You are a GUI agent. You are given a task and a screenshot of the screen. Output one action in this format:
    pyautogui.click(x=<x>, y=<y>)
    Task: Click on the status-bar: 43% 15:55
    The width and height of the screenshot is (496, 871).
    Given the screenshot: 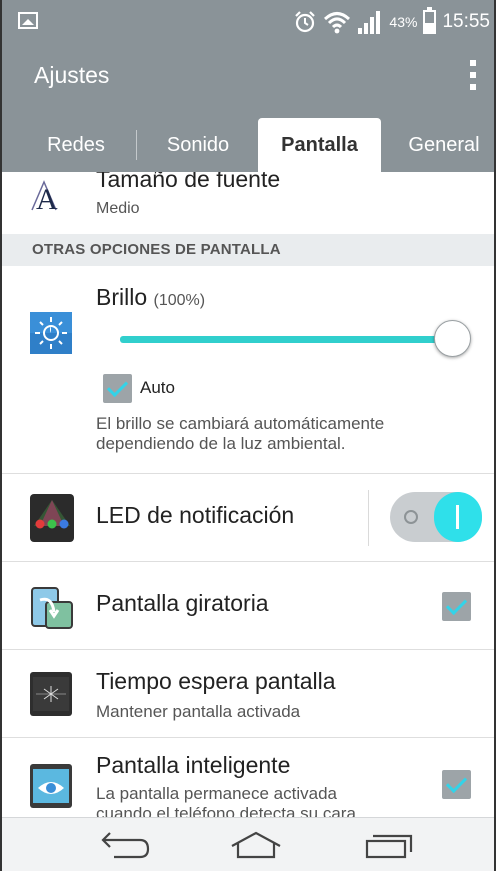 What is the action you would take?
    pyautogui.click(x=248, y=22)
    